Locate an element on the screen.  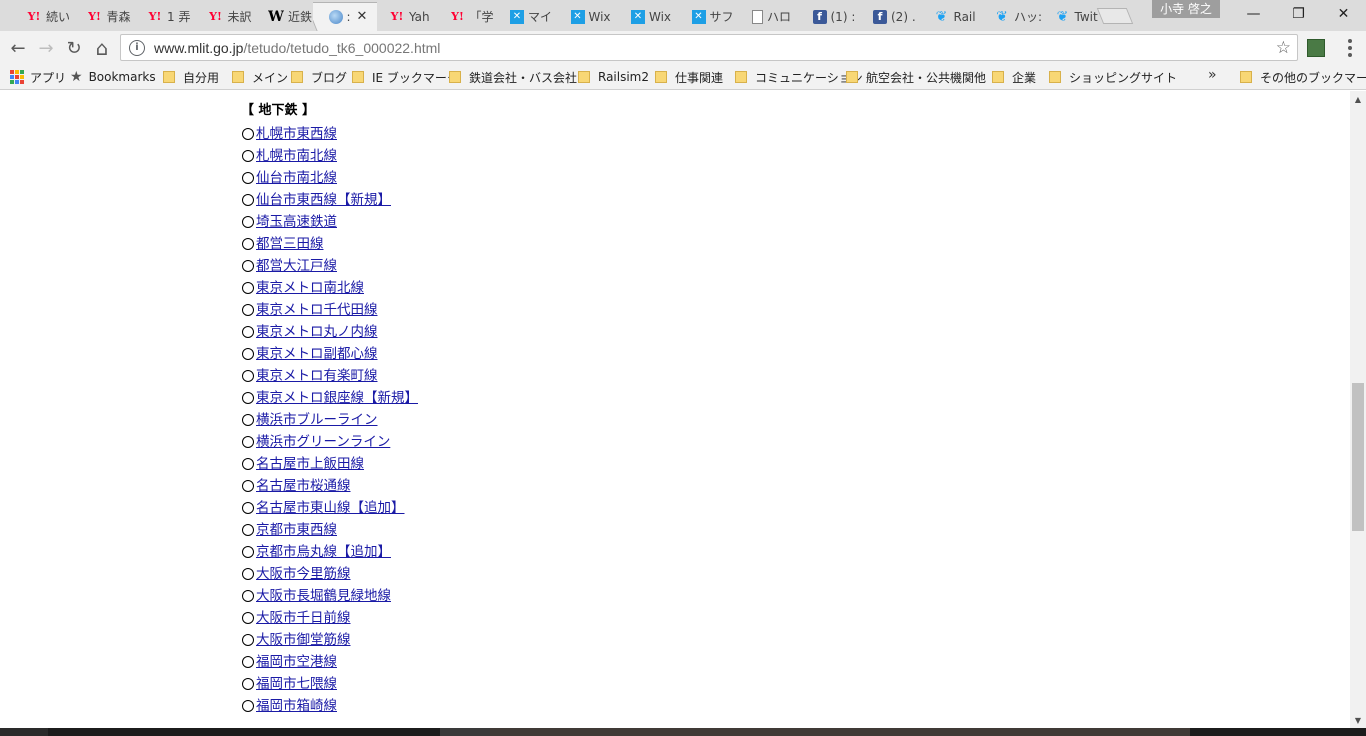
browser-tab: ❦ Twit is located at coordinates (1071, 16).